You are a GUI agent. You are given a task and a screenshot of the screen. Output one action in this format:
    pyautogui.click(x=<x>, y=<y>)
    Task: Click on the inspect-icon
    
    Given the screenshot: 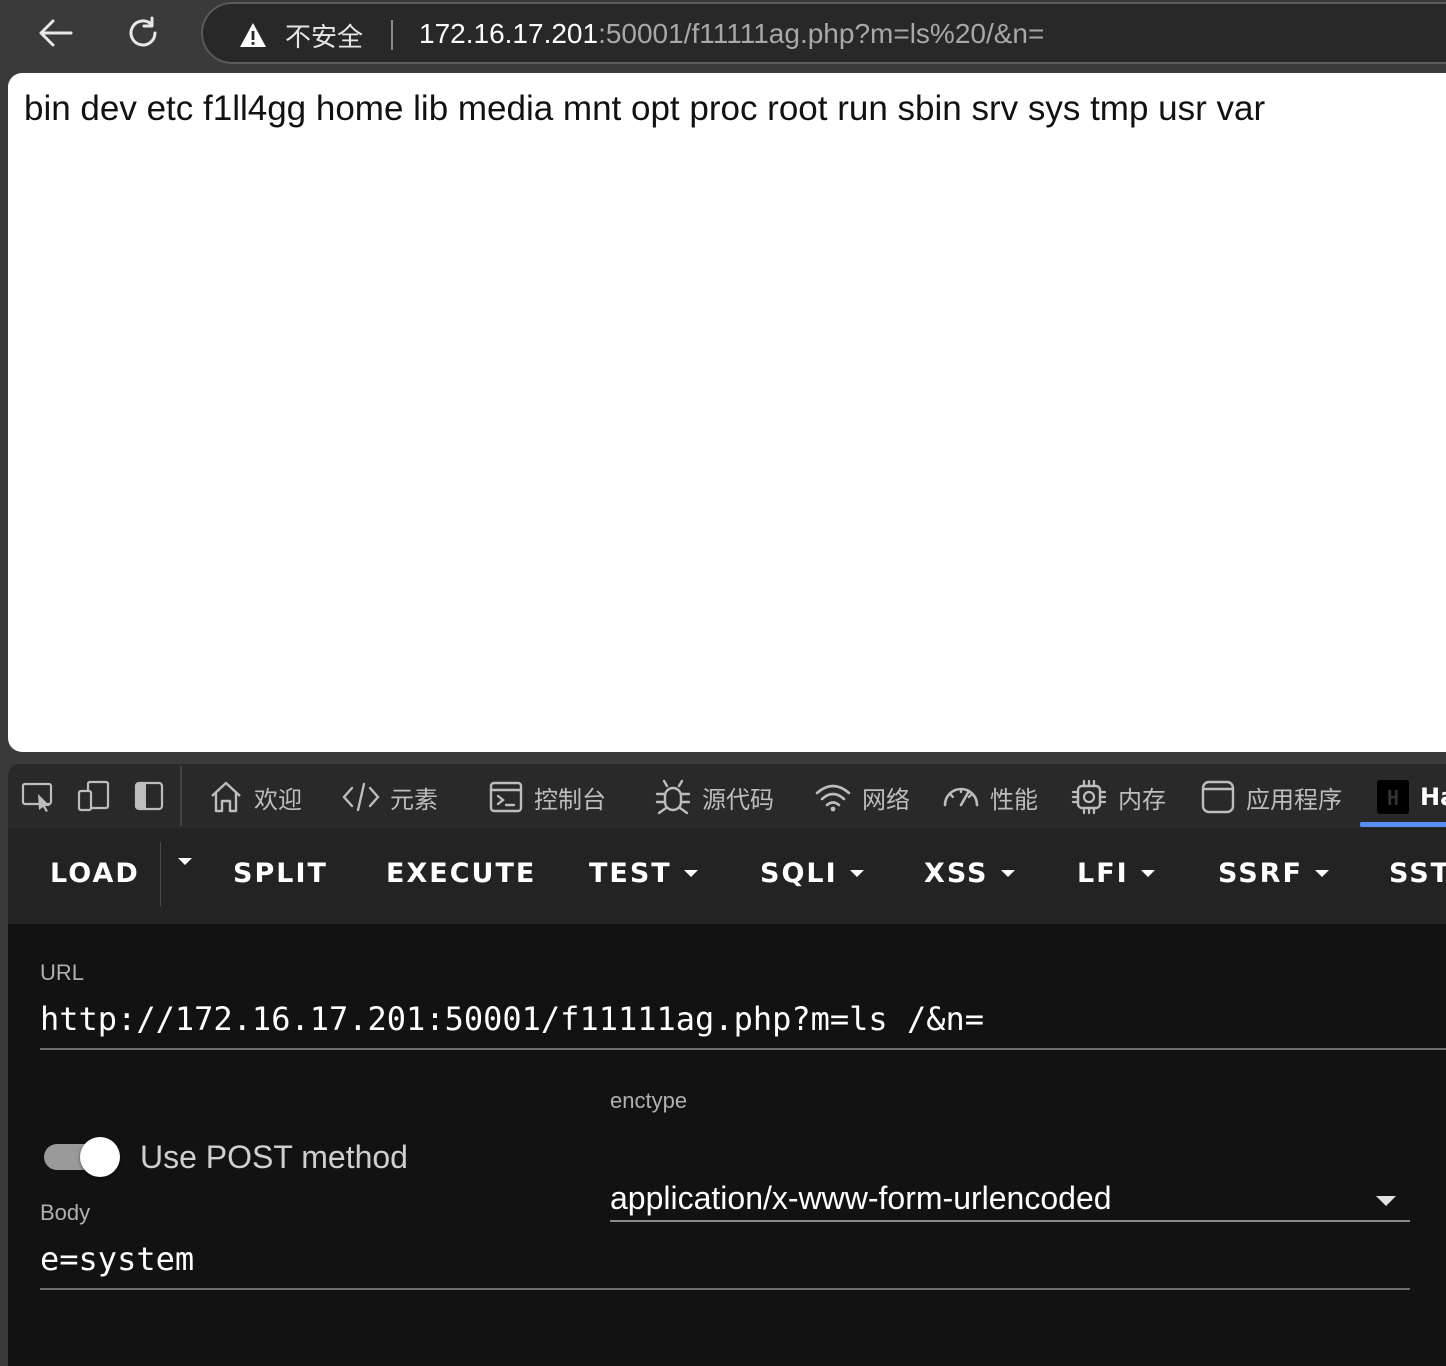 What is the action you would take?
    pyautogui.click(x=37, y=797)
    